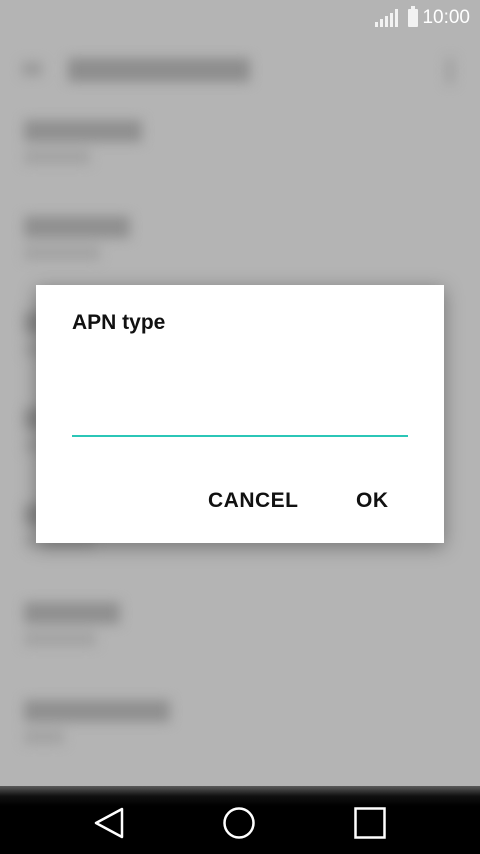  I want to click on background-toolbar, so click(242, 70).